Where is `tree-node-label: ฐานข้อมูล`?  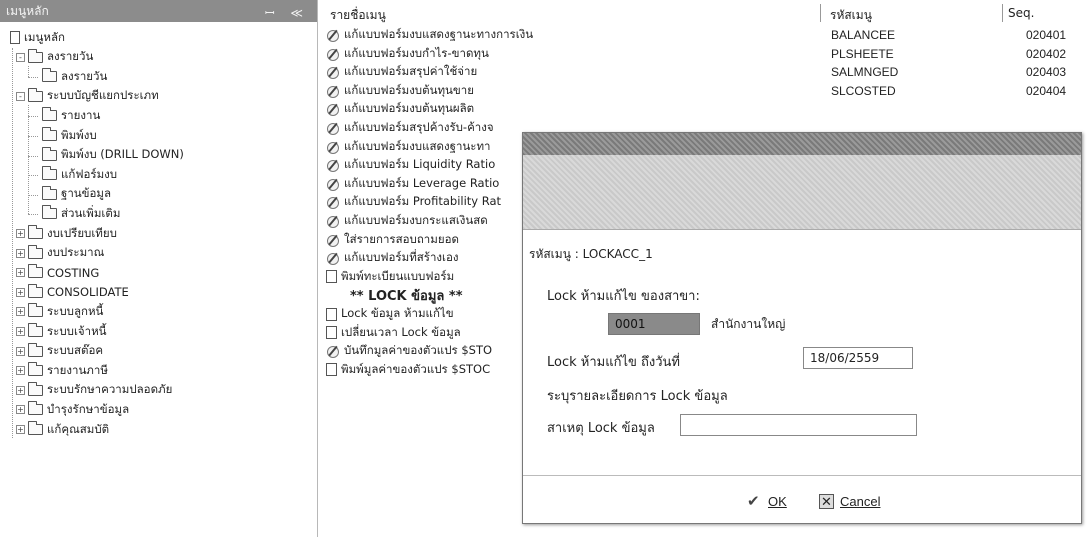 tree-node-label: ฐานข้อมูล is located at coordinates (86, 193).